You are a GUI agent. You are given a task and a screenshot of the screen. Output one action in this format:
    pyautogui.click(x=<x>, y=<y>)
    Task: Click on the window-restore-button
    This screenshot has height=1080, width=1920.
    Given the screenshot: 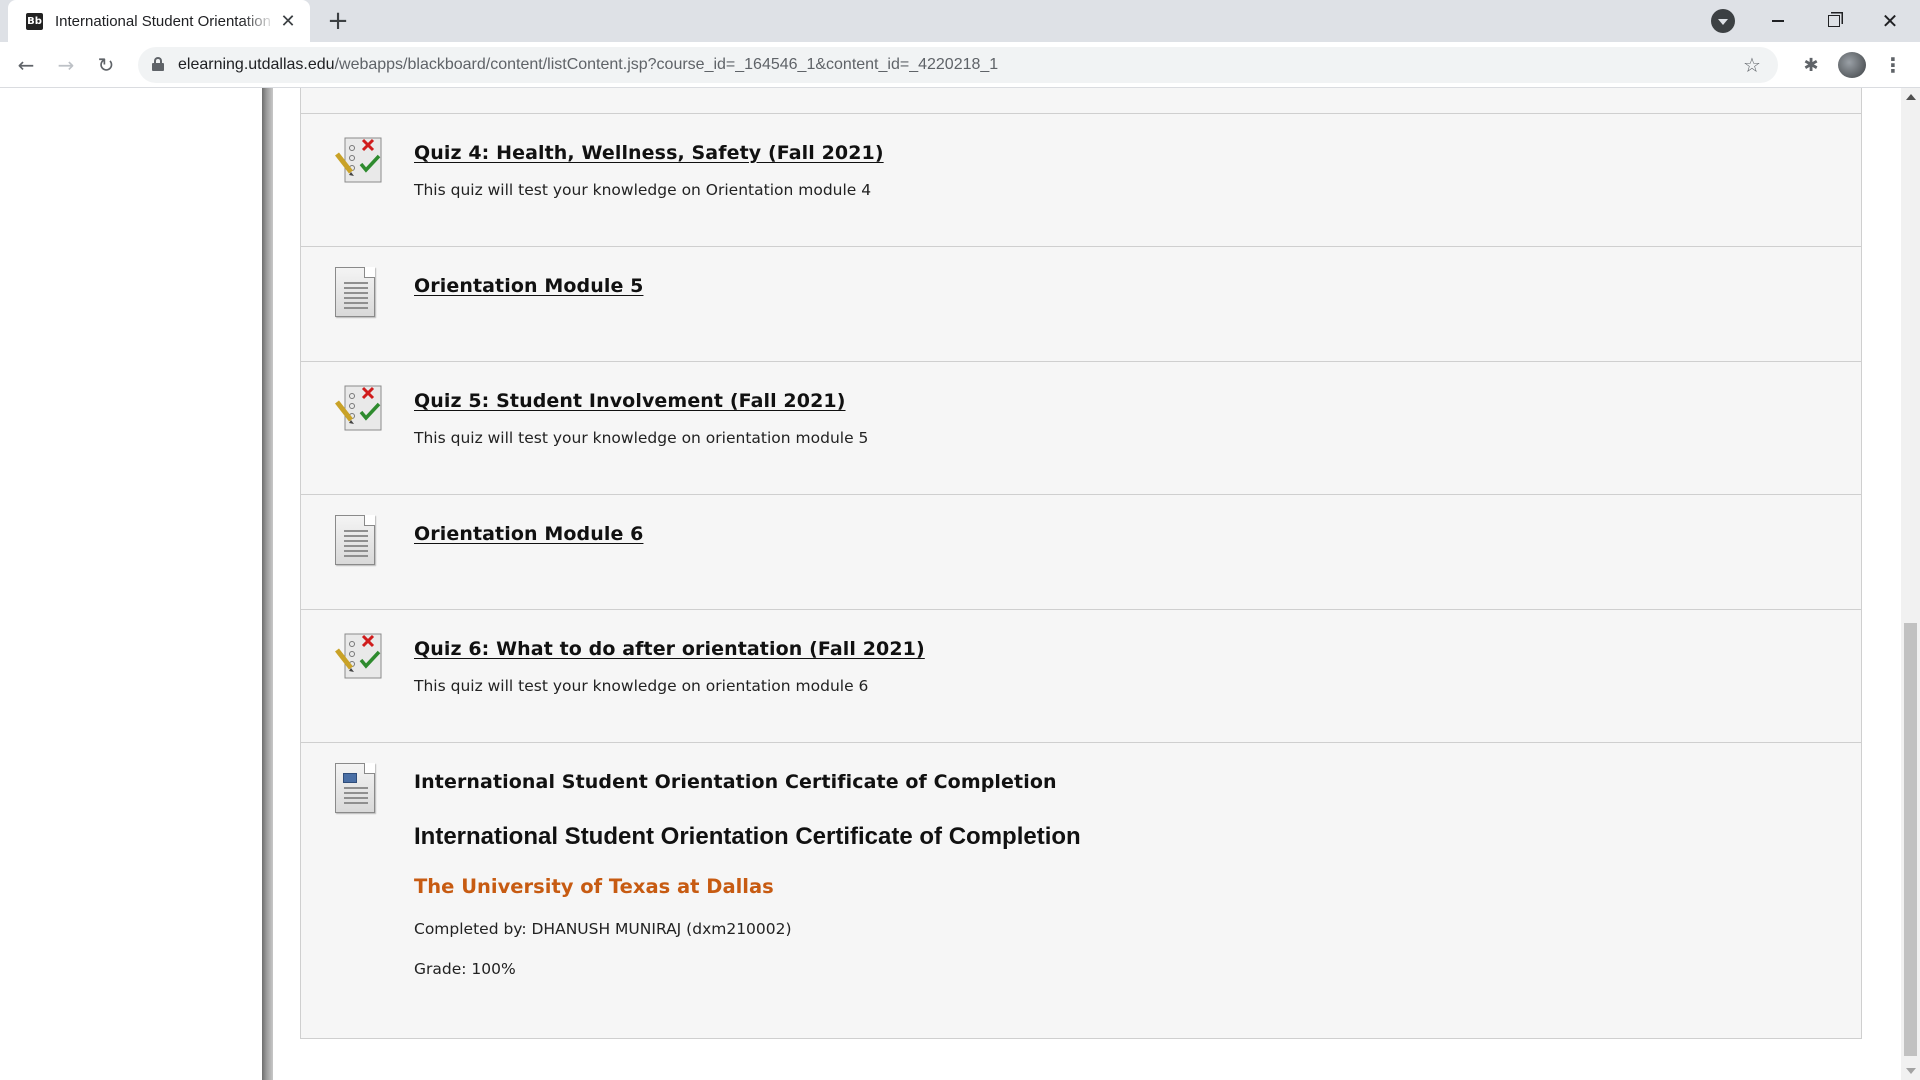 What is the action you would take?
    pyautogui.click(x=1834, y=21)
    